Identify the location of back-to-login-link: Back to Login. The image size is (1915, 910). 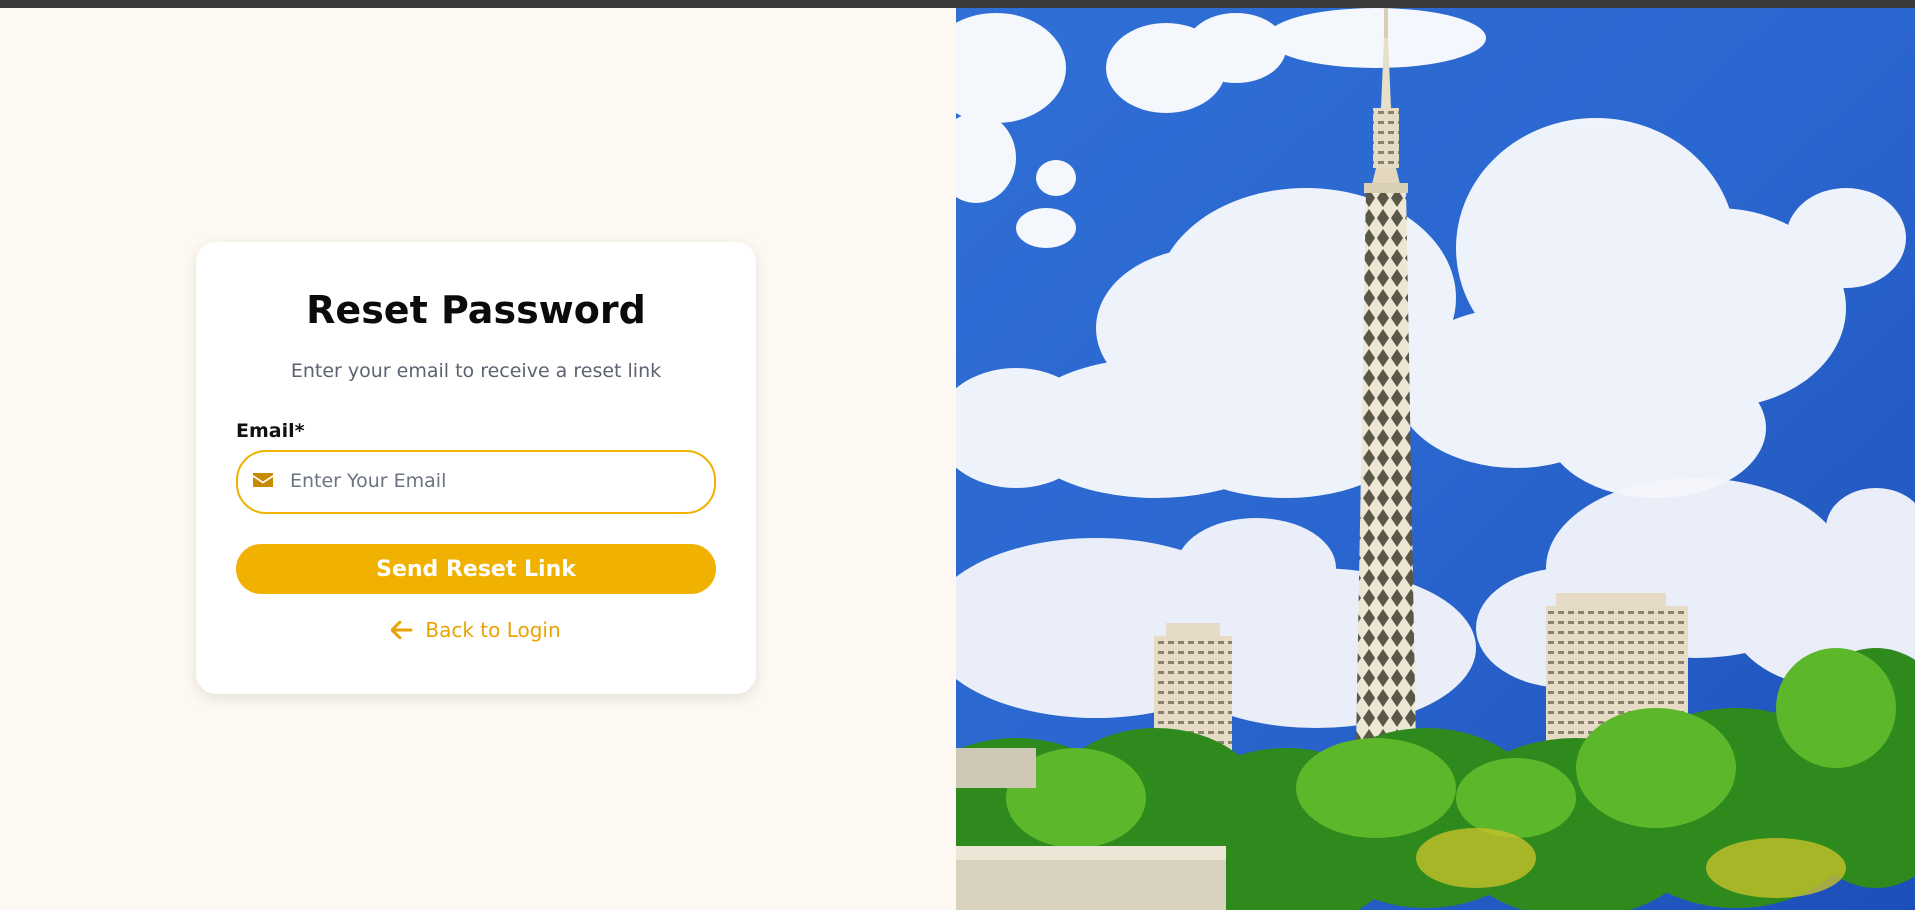
(476, 630).